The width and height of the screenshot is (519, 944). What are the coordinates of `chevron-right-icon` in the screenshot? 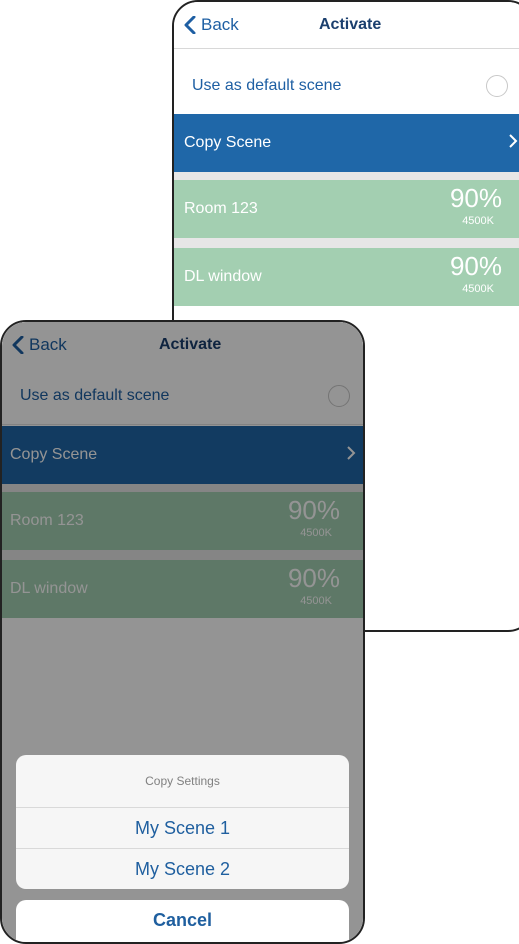 It's located at (513, 141).